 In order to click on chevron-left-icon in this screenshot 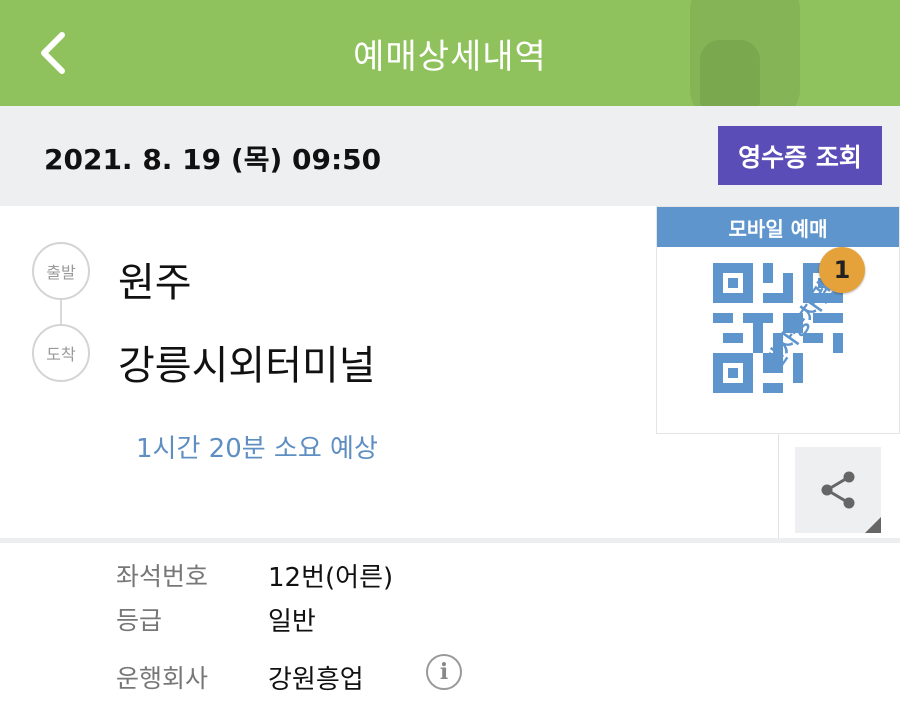, I will do `click(53, 53)`.